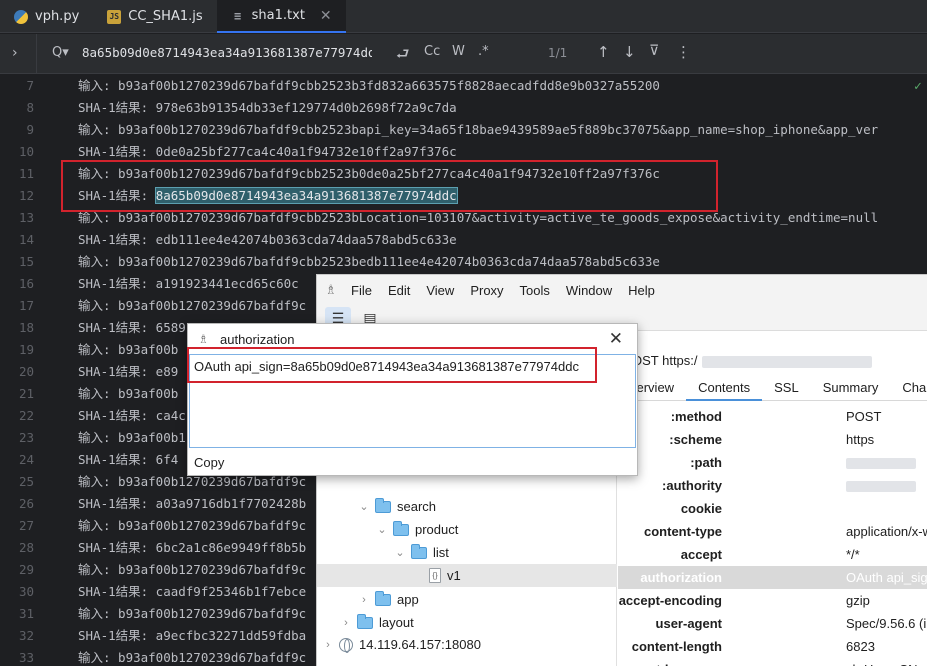 The height and width of the screenshot is (666, 927). I want to click on header-row: content-type application/x-w, so click(772, 531).